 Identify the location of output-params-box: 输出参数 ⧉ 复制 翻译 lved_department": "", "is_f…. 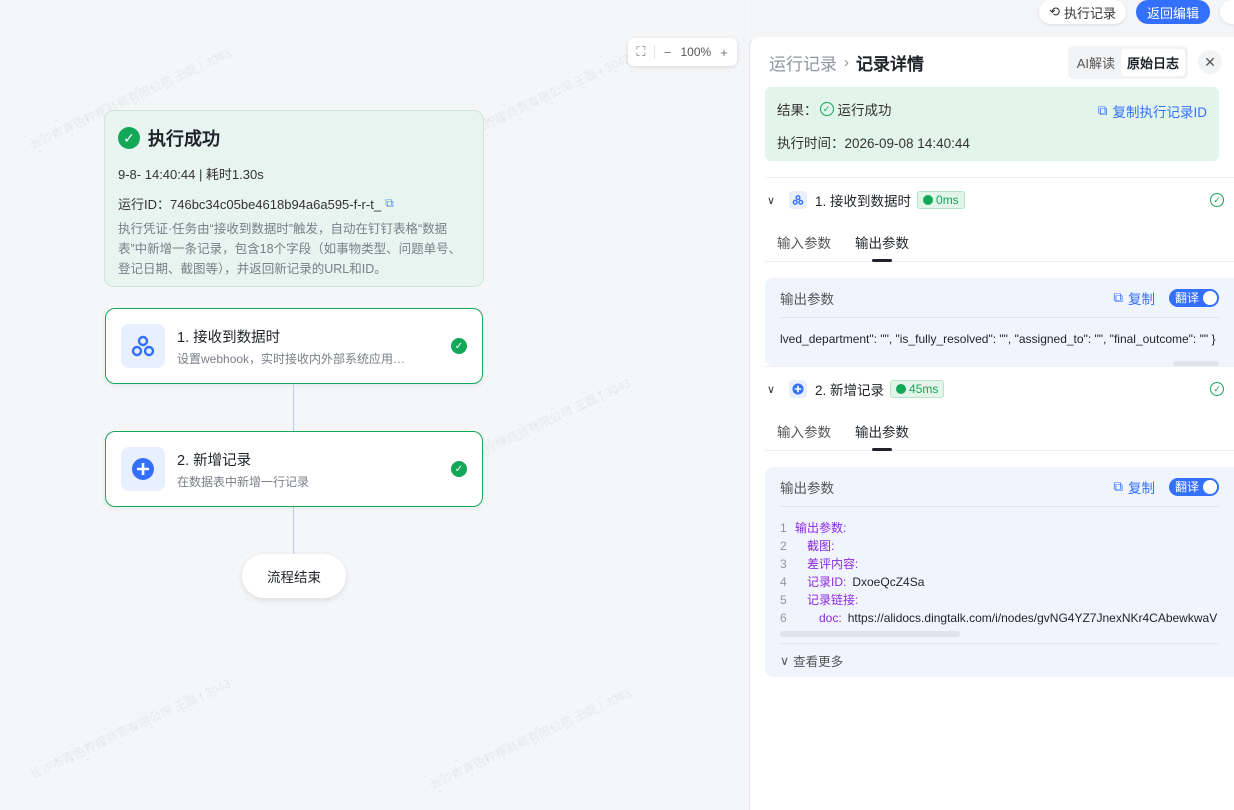
(999, 322).